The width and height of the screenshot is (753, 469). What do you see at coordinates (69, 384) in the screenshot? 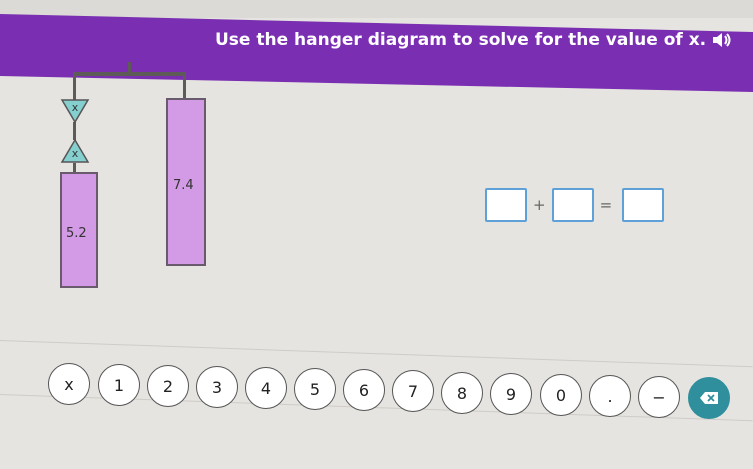
I see `key-x: x` at bounding box center [69, 384].